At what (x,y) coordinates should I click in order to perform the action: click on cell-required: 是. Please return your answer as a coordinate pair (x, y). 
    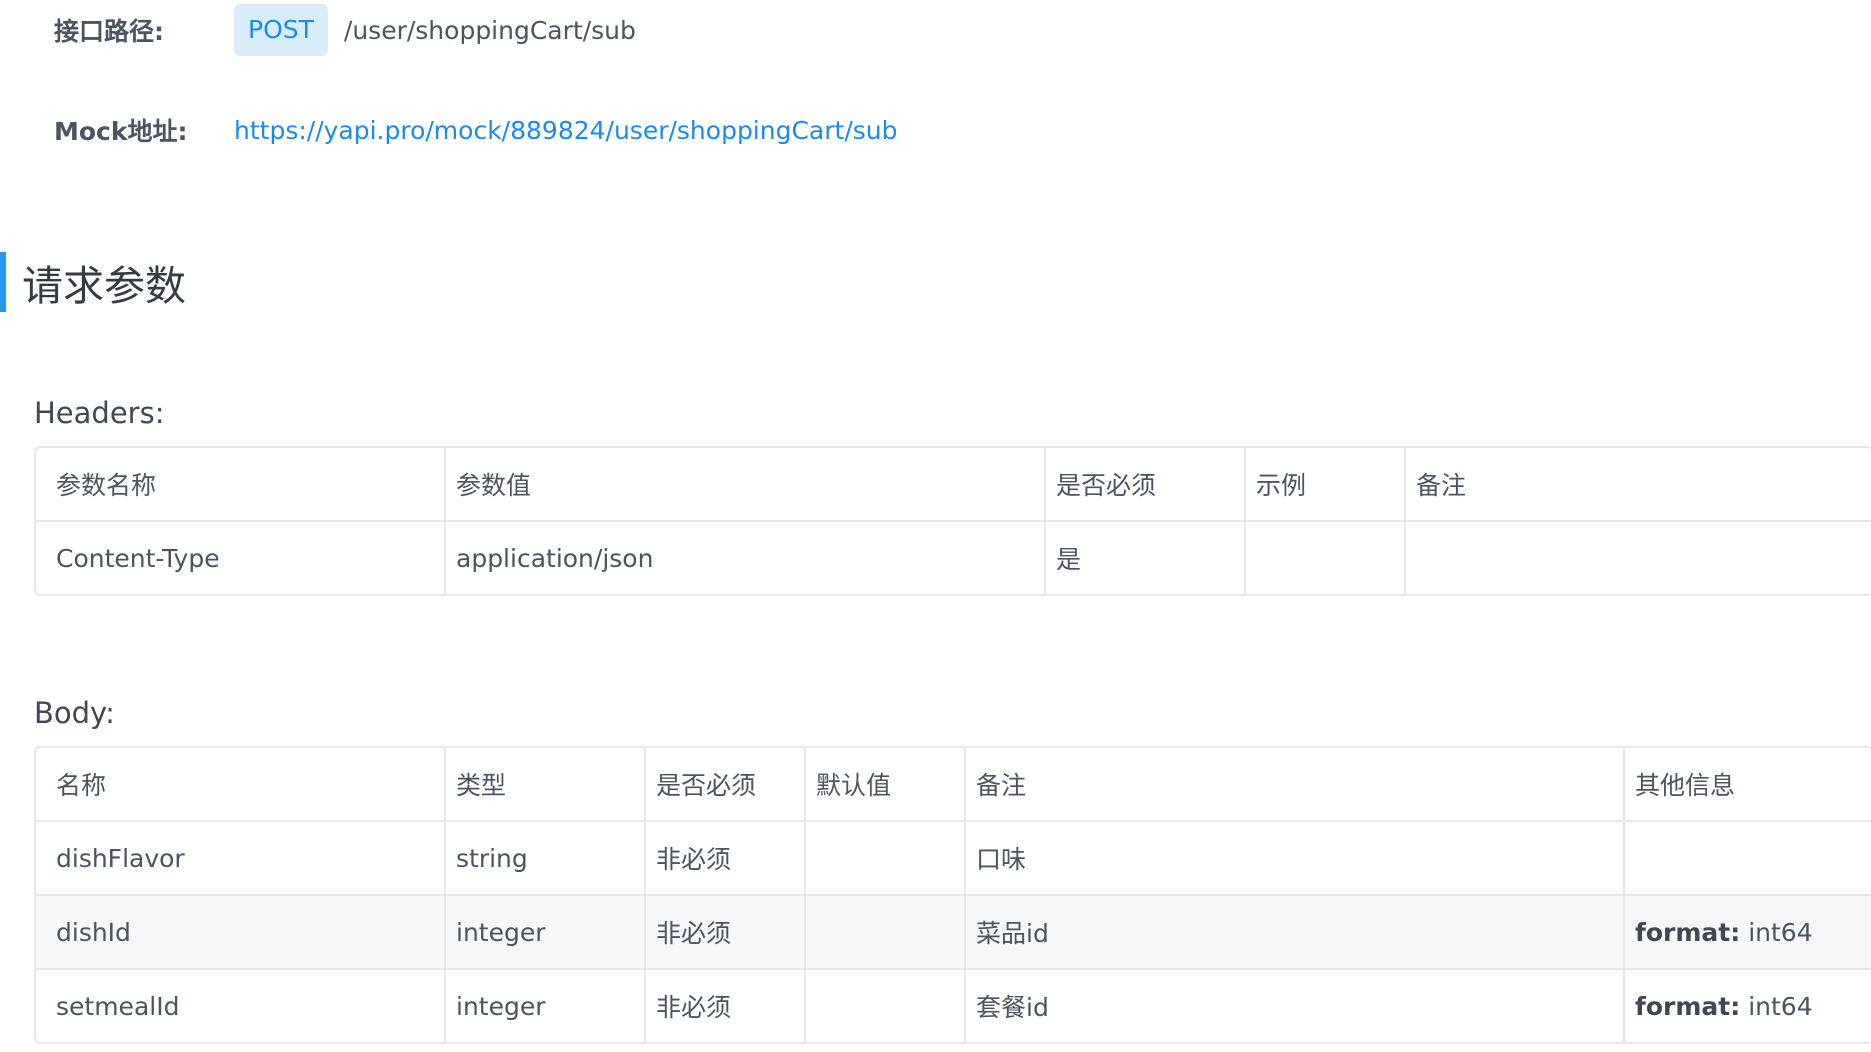
    Looking at the image, I should click on (1145, 557).